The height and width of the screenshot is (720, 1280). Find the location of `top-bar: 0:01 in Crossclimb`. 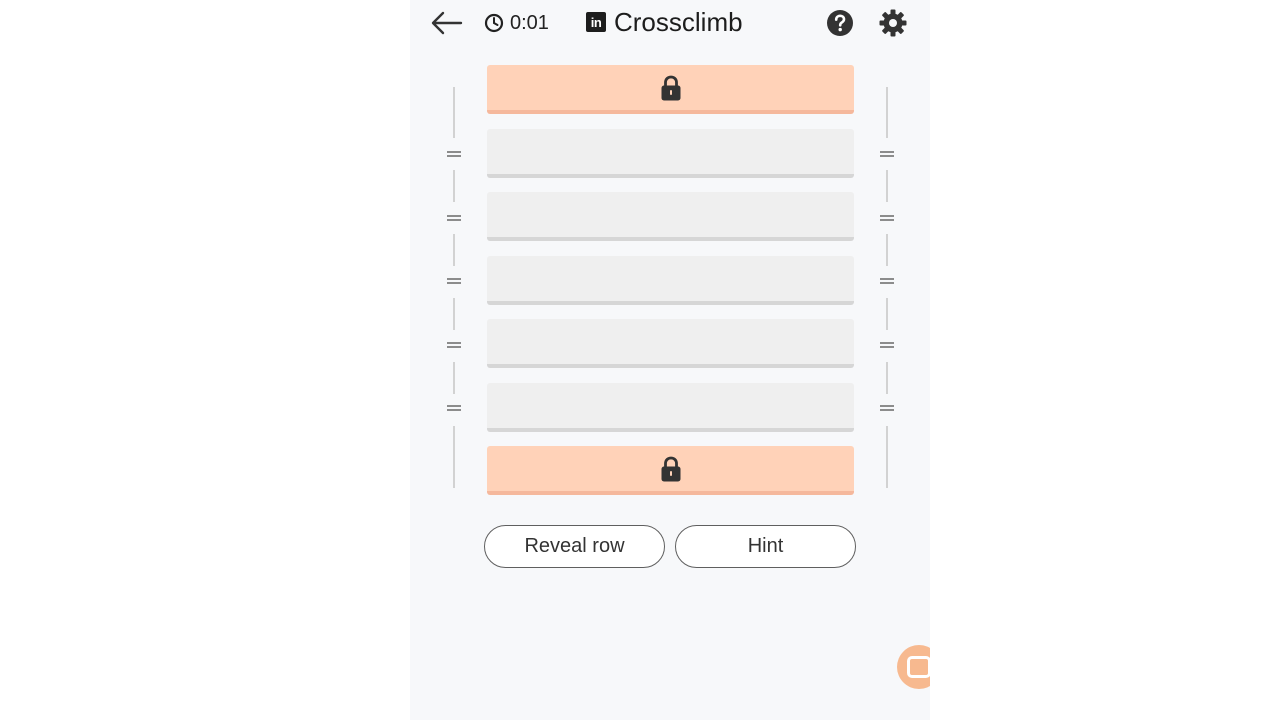

top-bar: 0:01 in Crossclimb is located at coordinates (670, 23).